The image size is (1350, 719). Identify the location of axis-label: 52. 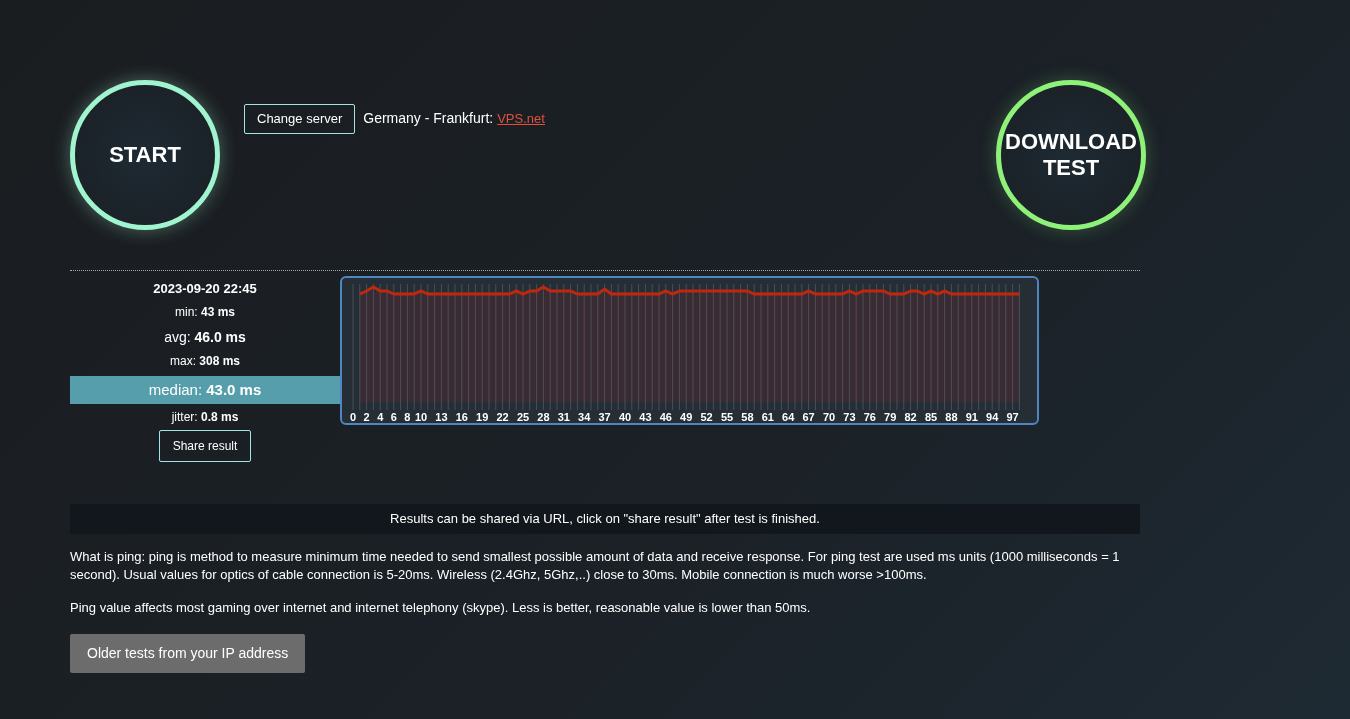
(706, 417).